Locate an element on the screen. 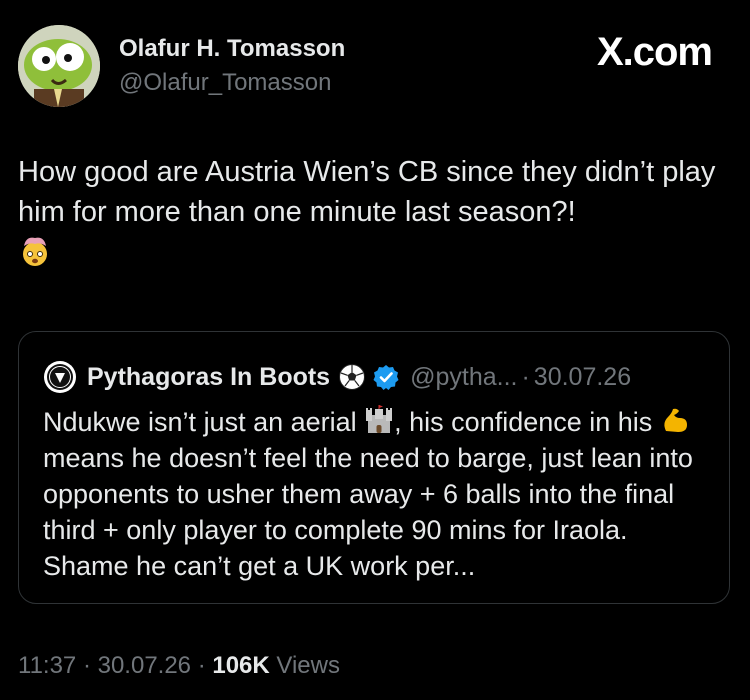 This screenshot has width=750, height=700. views-count: 106K is located at coordinates (241, 665).